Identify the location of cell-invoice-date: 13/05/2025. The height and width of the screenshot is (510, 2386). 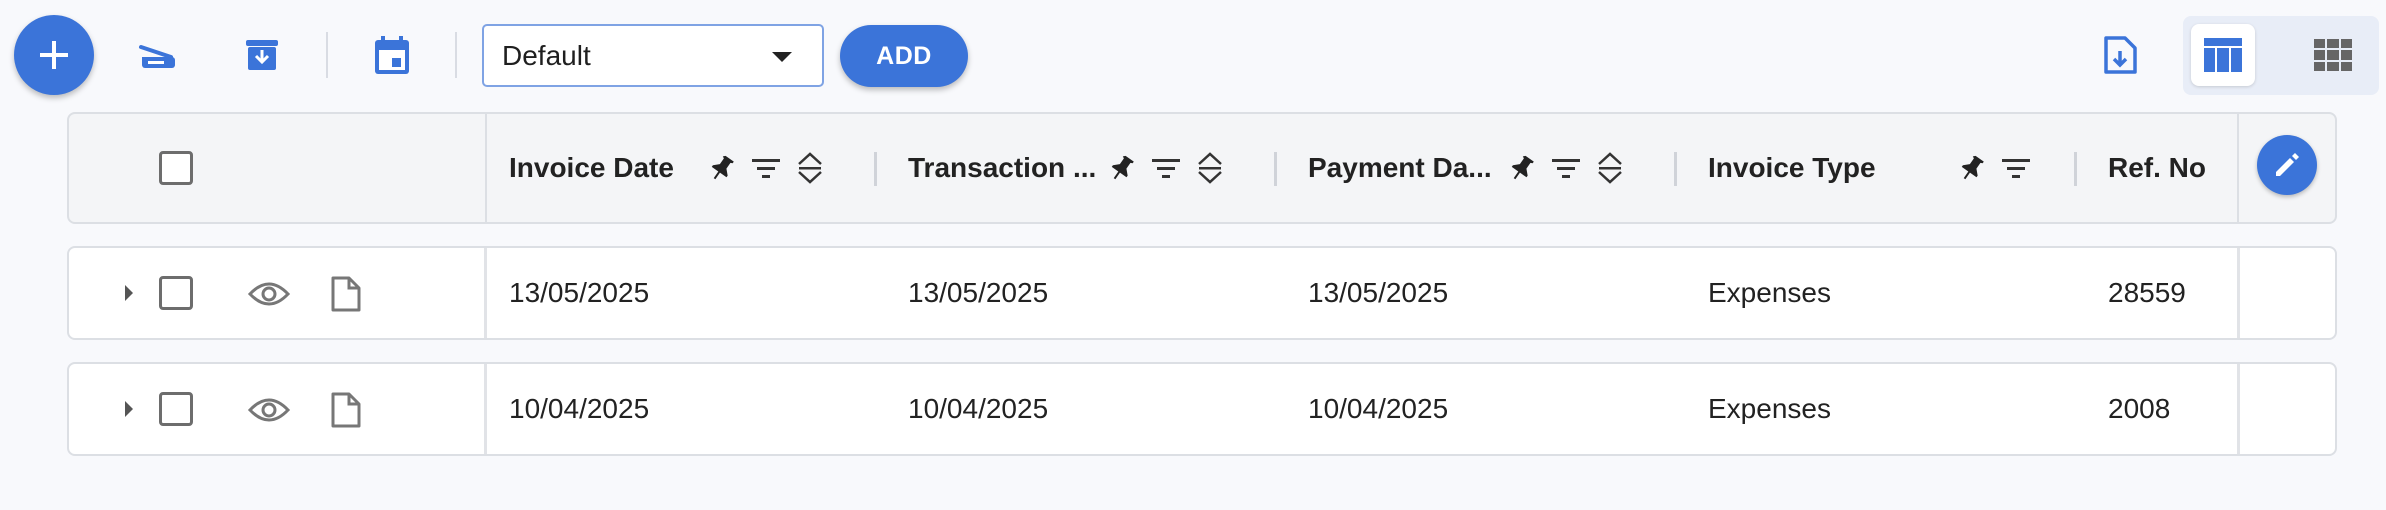
(579, 292).